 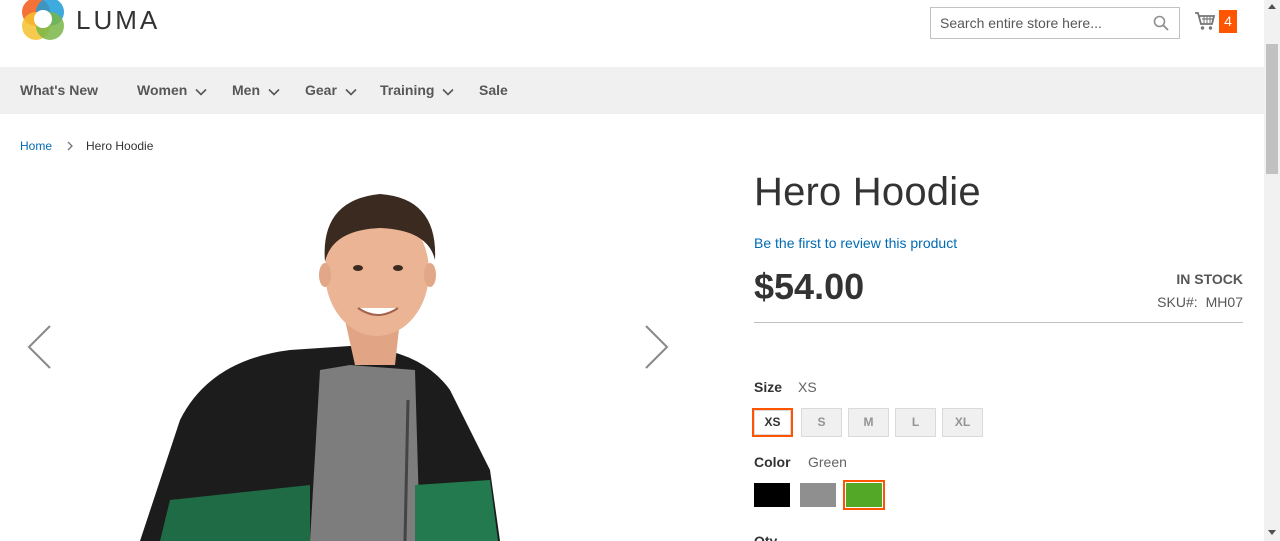 What do you see at coordinates (818, 495) in the screenshot?
I see `color-swatch-gray` at bounding box center [818, 495].